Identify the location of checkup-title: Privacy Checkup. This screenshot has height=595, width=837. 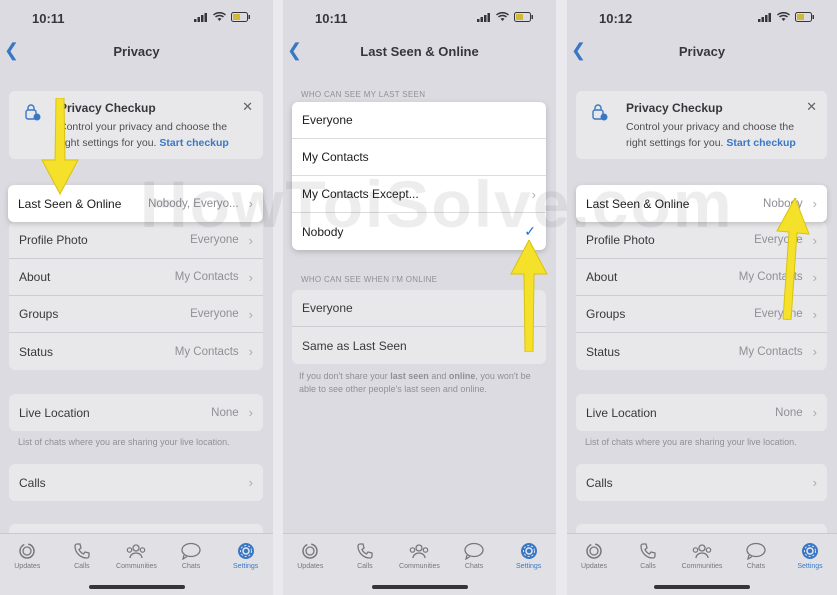
(674, 108).